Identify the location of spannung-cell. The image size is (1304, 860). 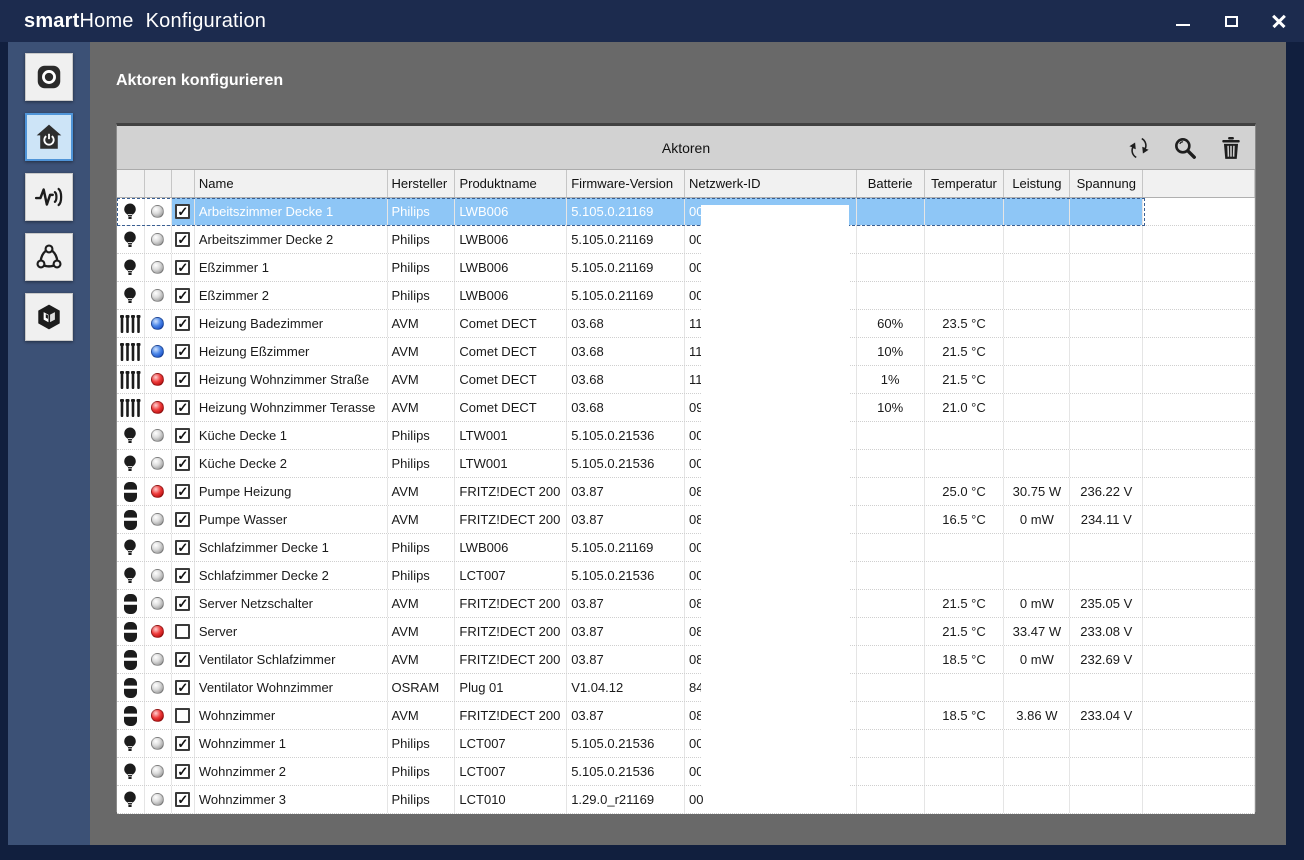
(1107, 463).